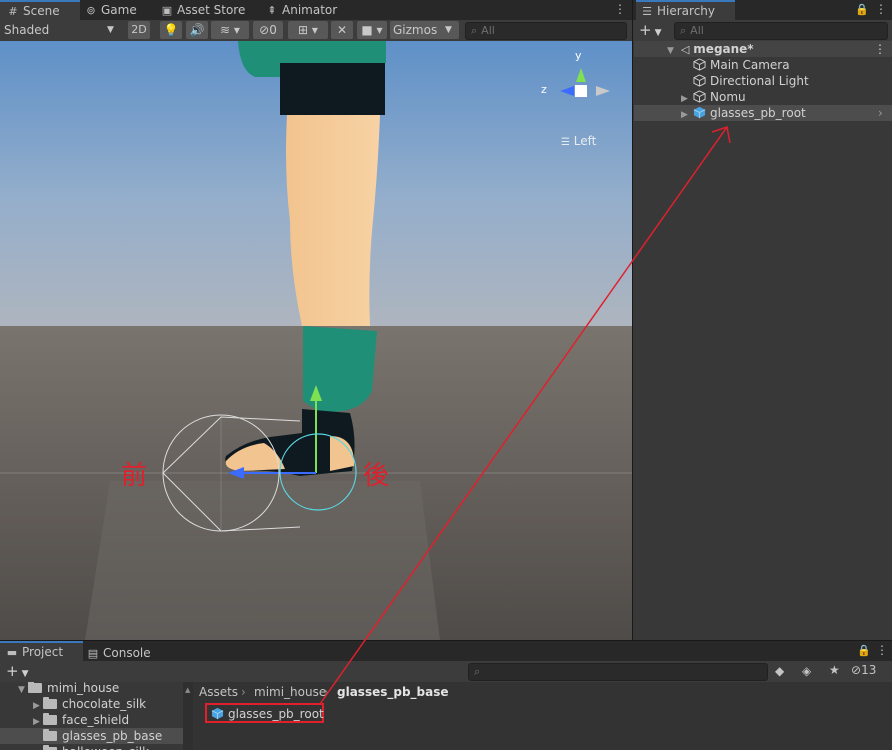 The width and height of the screenshot is (892, 750). I want to click on menu-icon: ☰, so click(565, 142).